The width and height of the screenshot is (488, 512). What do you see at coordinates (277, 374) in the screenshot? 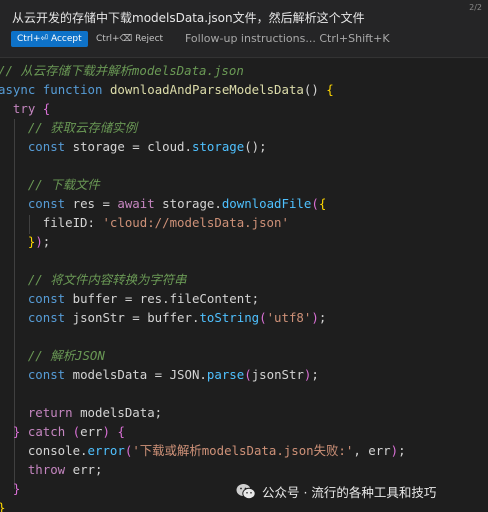
I see `code-token: jsonStr` at bounding box center [277, 374].